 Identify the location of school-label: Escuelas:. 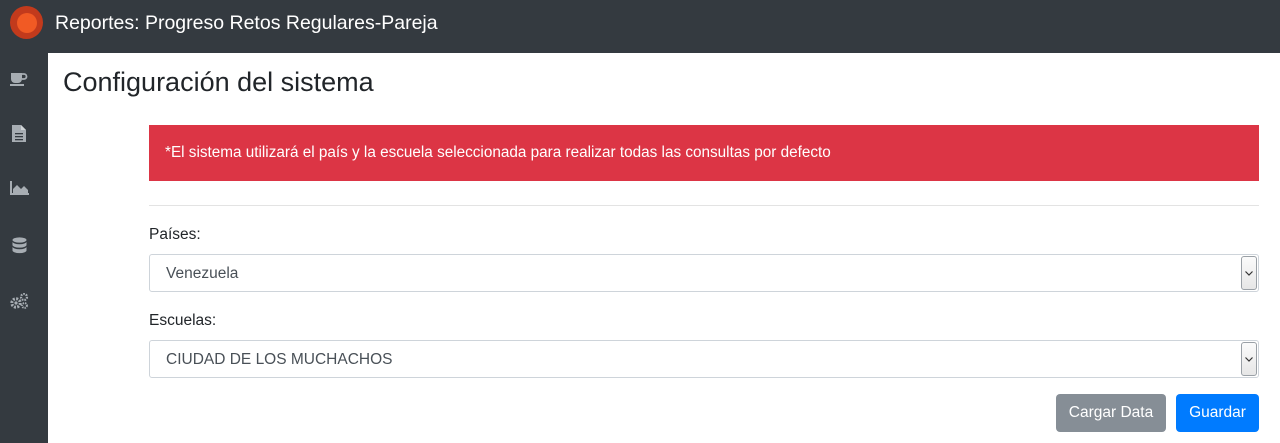
(183, 320).